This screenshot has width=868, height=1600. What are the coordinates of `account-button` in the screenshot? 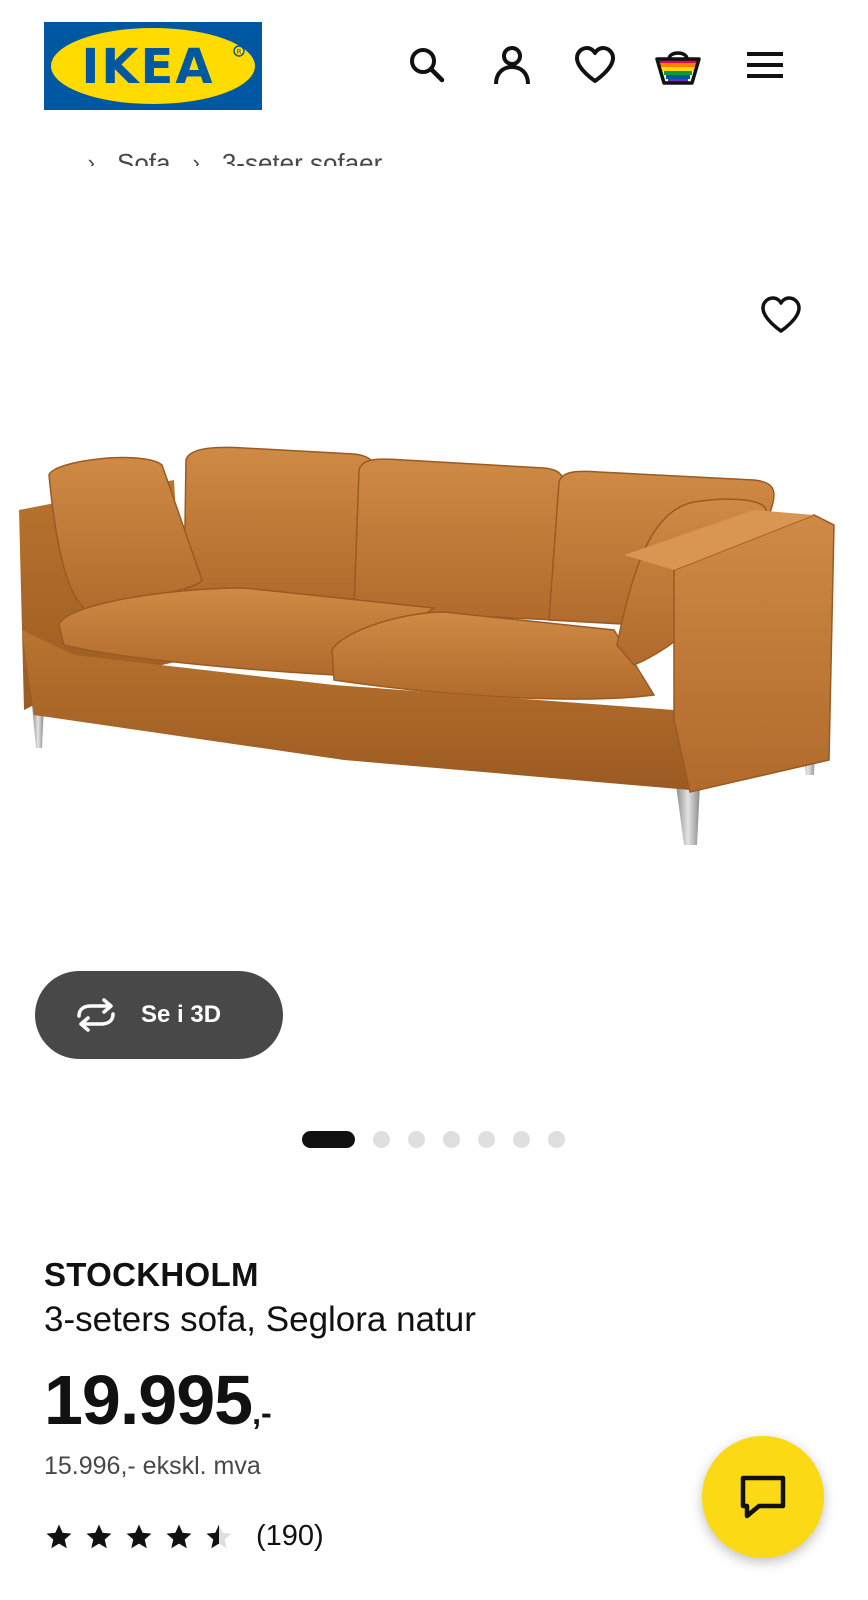 It's located at (512, 65).